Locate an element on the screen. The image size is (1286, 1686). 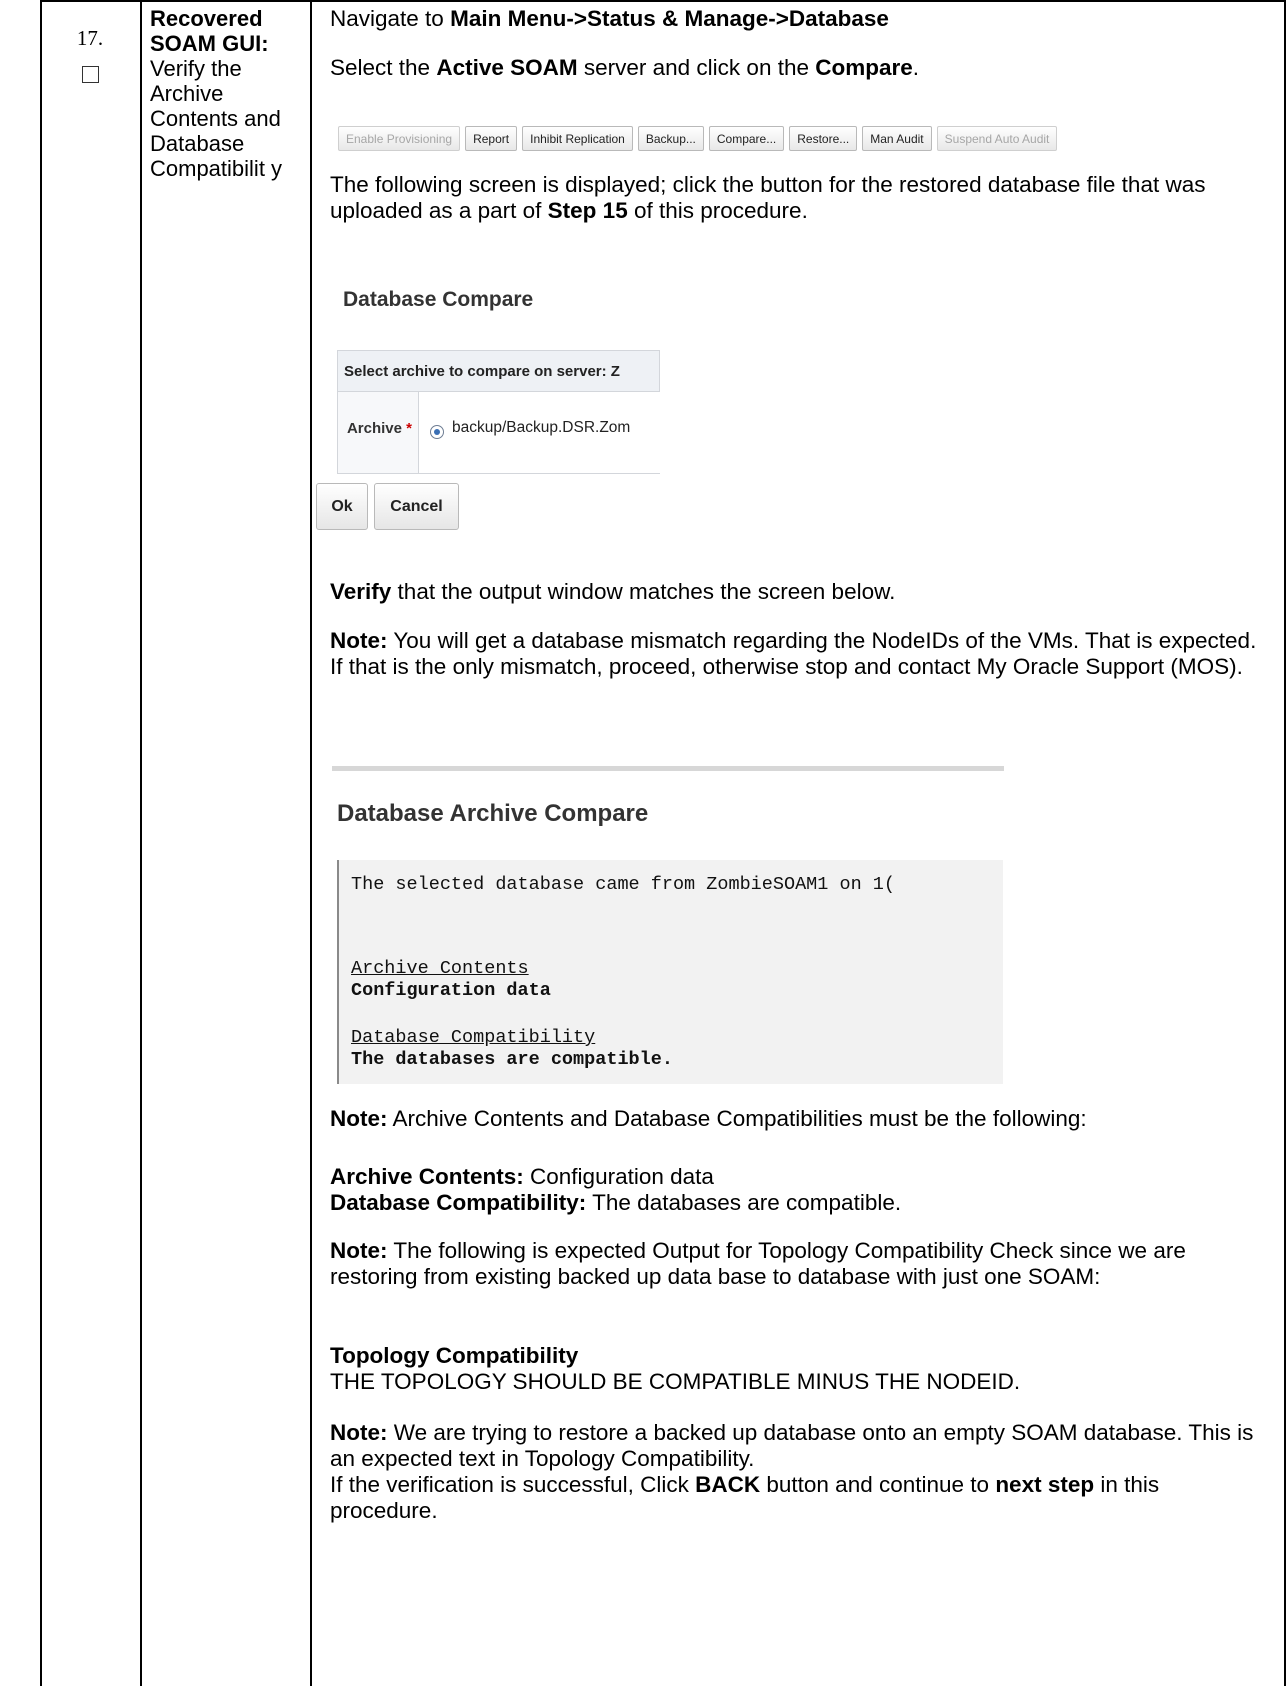
archive-row: Archive * backup/Backup.DSR.Zom is located at coordinates (498, 433).